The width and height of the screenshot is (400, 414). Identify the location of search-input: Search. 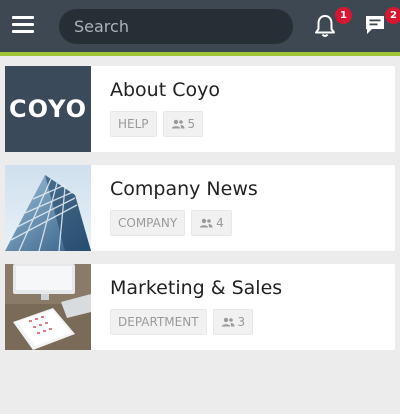
(176, 26).